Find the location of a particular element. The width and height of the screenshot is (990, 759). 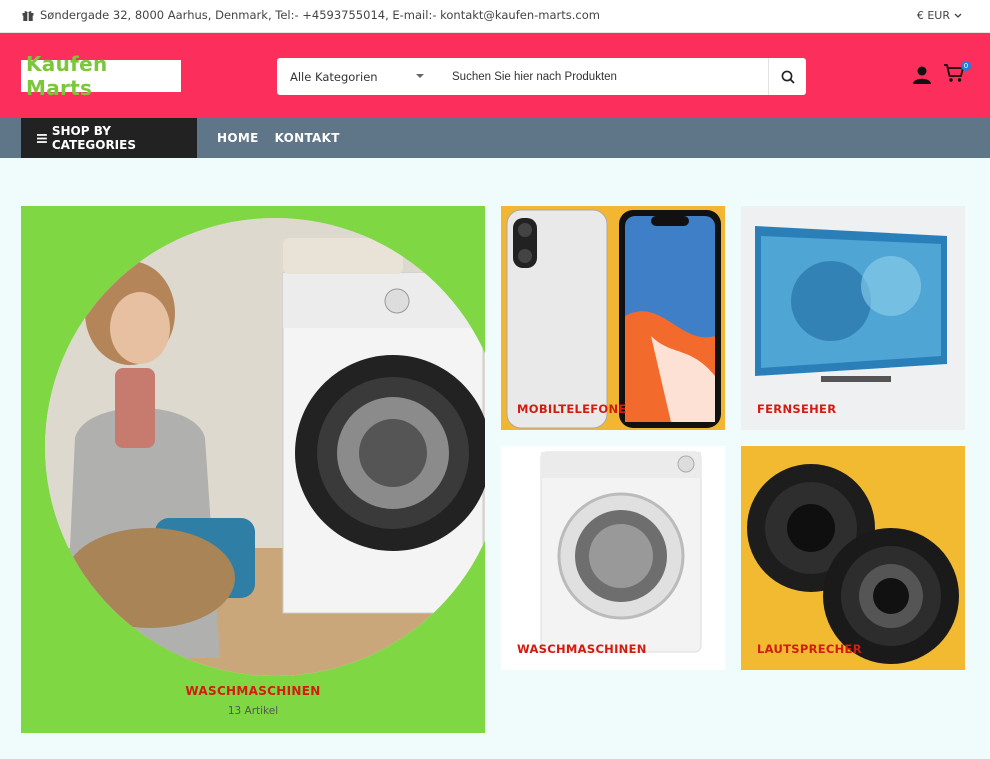

main-navigation: SHOP BY CATEGORIES HOME KONTAKT is located at coordinates (495, 138).